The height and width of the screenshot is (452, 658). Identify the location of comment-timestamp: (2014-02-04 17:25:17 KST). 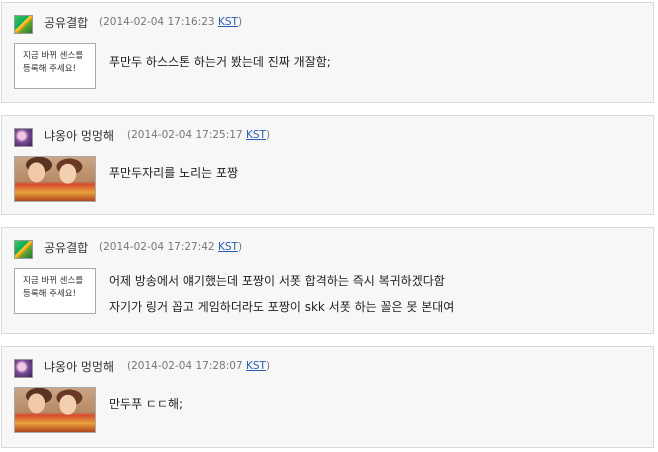
(198, 135).